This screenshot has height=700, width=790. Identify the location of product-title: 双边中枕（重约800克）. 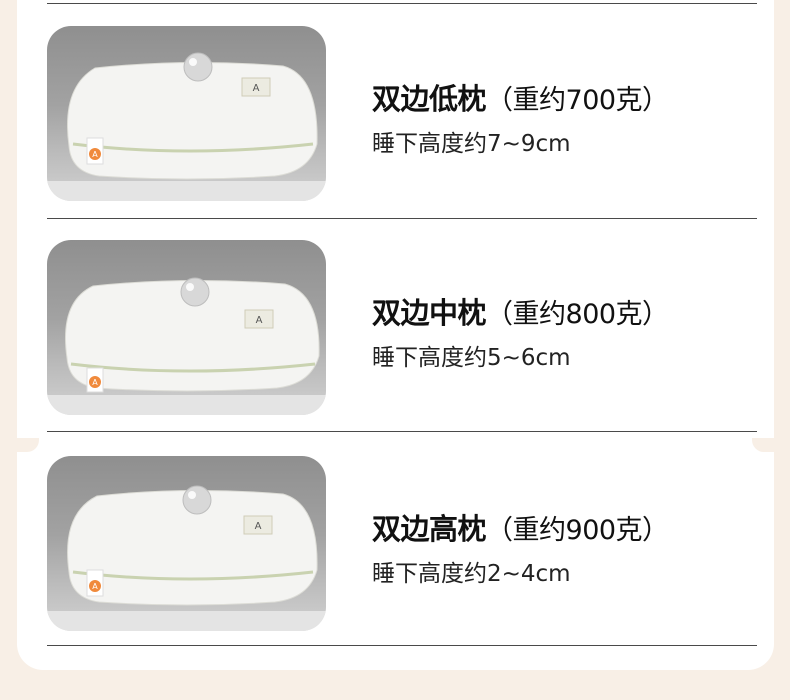
(520, 311).